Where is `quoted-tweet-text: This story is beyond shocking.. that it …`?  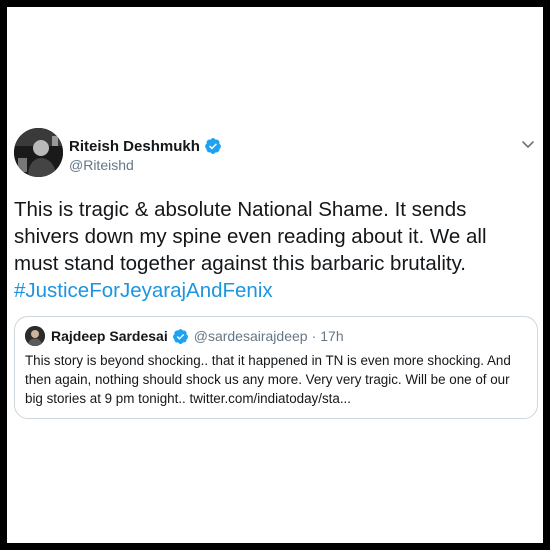
quoted-tweet-text: This story is beyond shocking.. that it … is located at coordinates (268, 379).